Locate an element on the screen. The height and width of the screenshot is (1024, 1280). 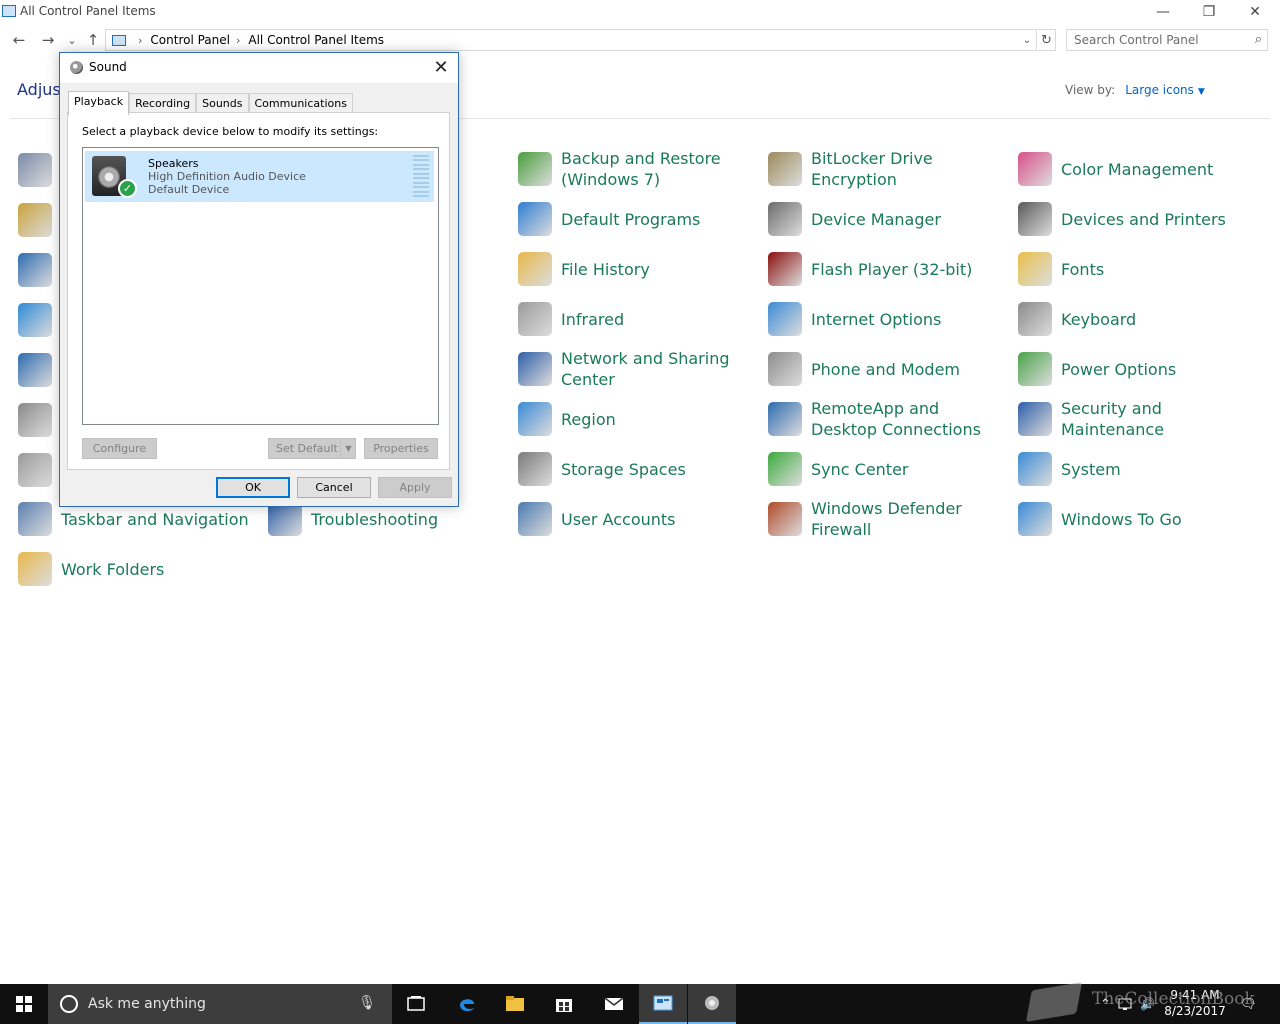
control-panel-item: Windows Defender Firewall is located at coordinates (884, 519).